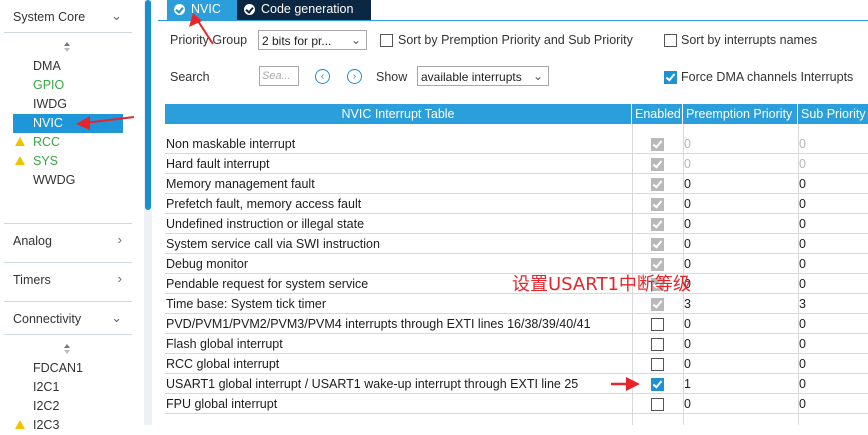 This screenshot has width=868, height=435. What do you see at coordinates (68, 104) in the screenshot?
I see `sidebar-item-iwdg: IWDG` at bounding box center [68, 104].